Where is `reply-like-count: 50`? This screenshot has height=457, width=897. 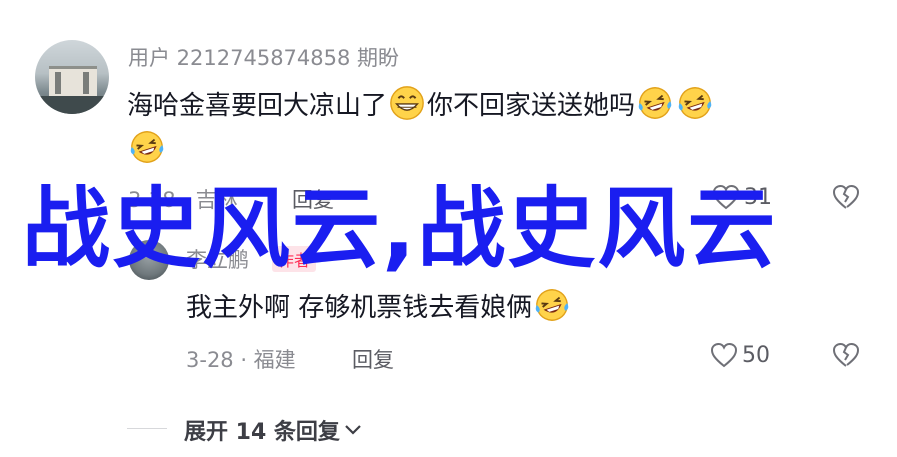
reply-like-count: 50 is located at coordinates (756, 355).